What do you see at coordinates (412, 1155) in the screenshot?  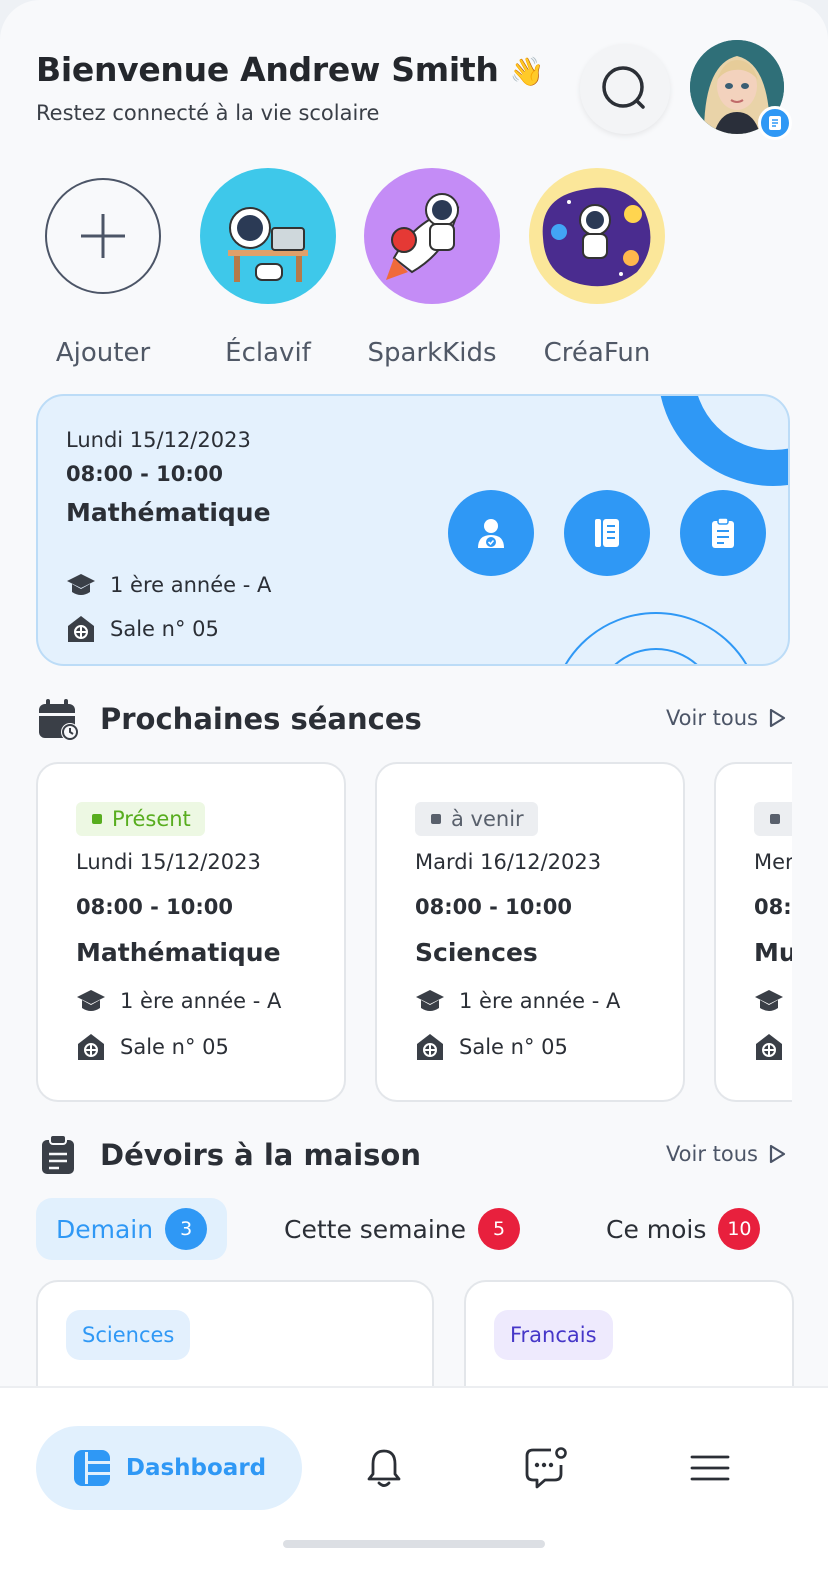 I see `homework-header: Dévoirs à la maison Voir tous` at bounding box center [412, 1155].